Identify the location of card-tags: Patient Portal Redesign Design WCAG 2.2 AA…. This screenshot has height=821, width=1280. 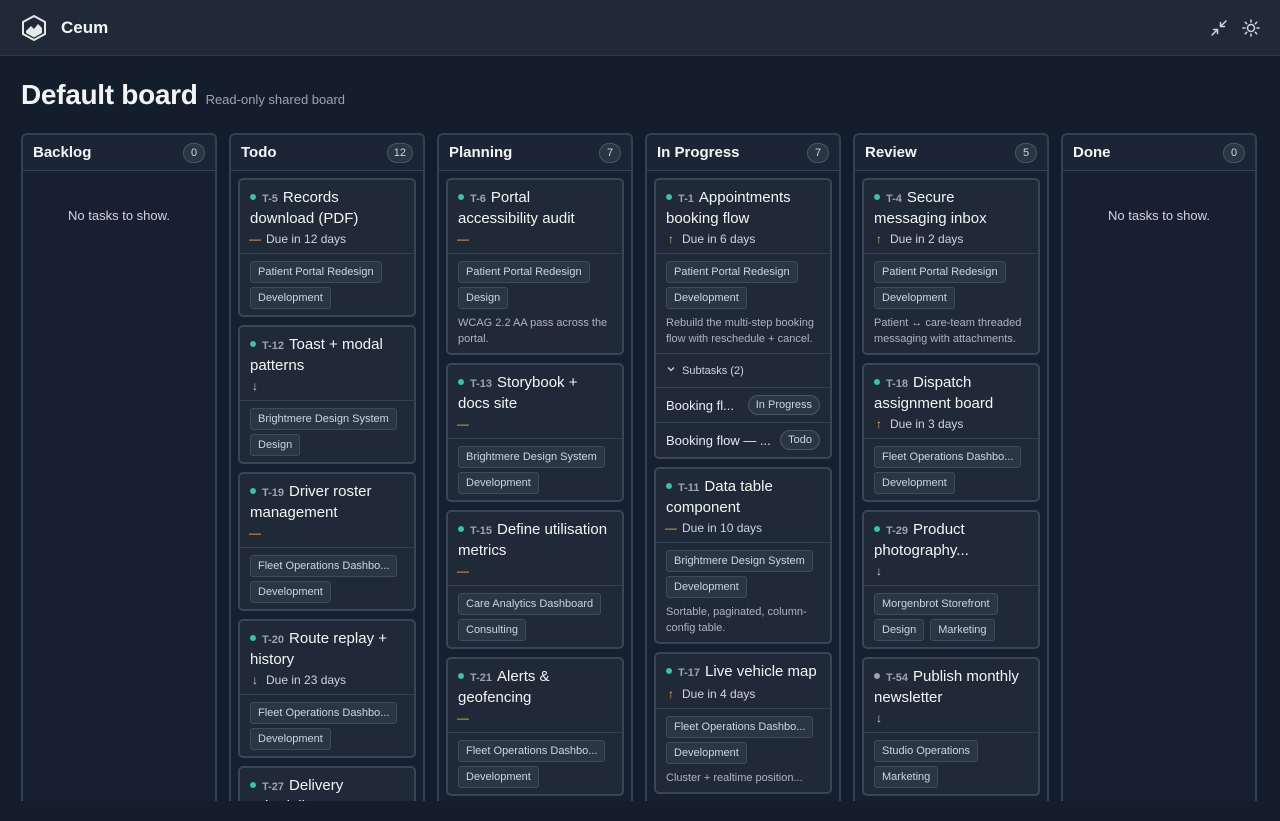
(535, 303).